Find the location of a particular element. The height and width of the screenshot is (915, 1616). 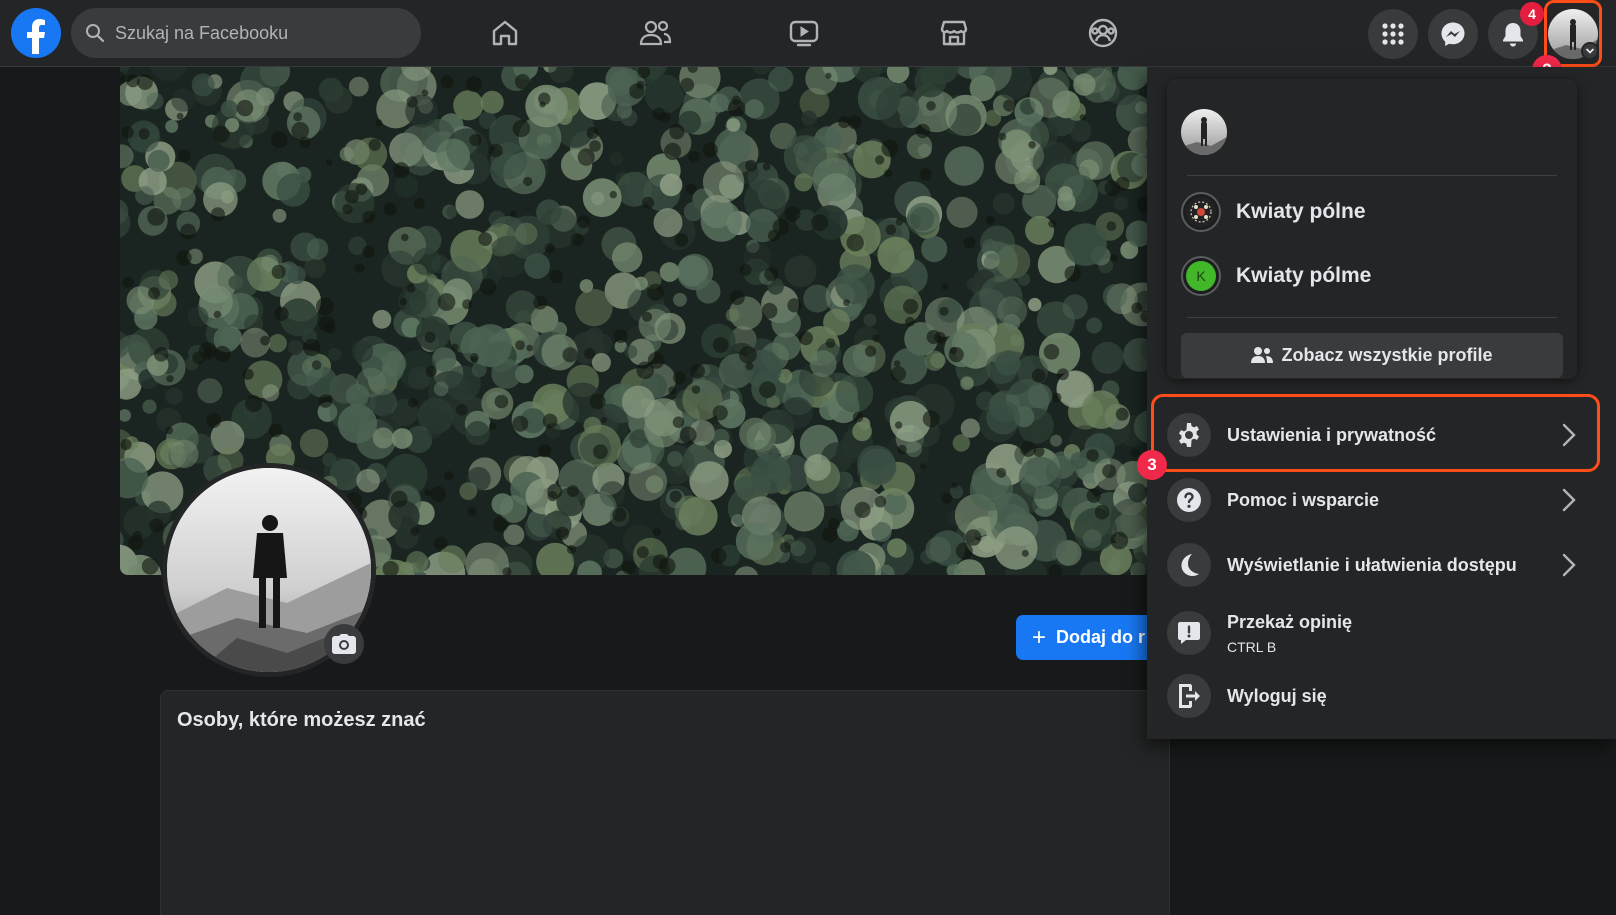

marketplace-icon is located at coordinates (954, 33).